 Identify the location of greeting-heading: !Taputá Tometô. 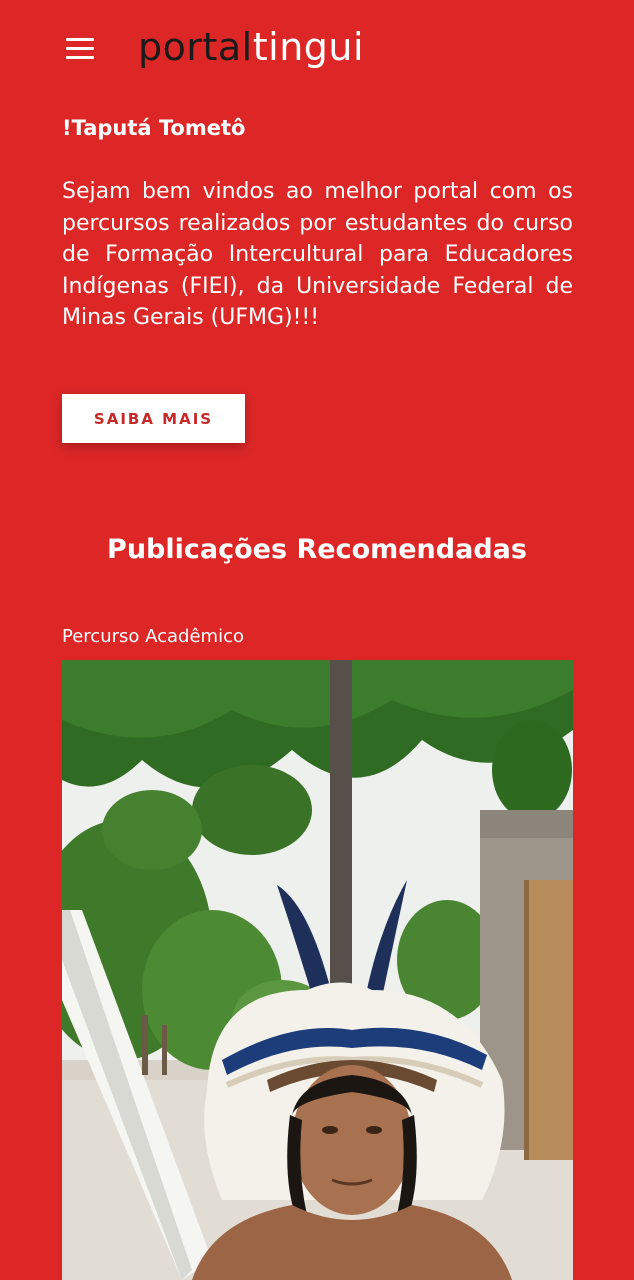
(154, 128).